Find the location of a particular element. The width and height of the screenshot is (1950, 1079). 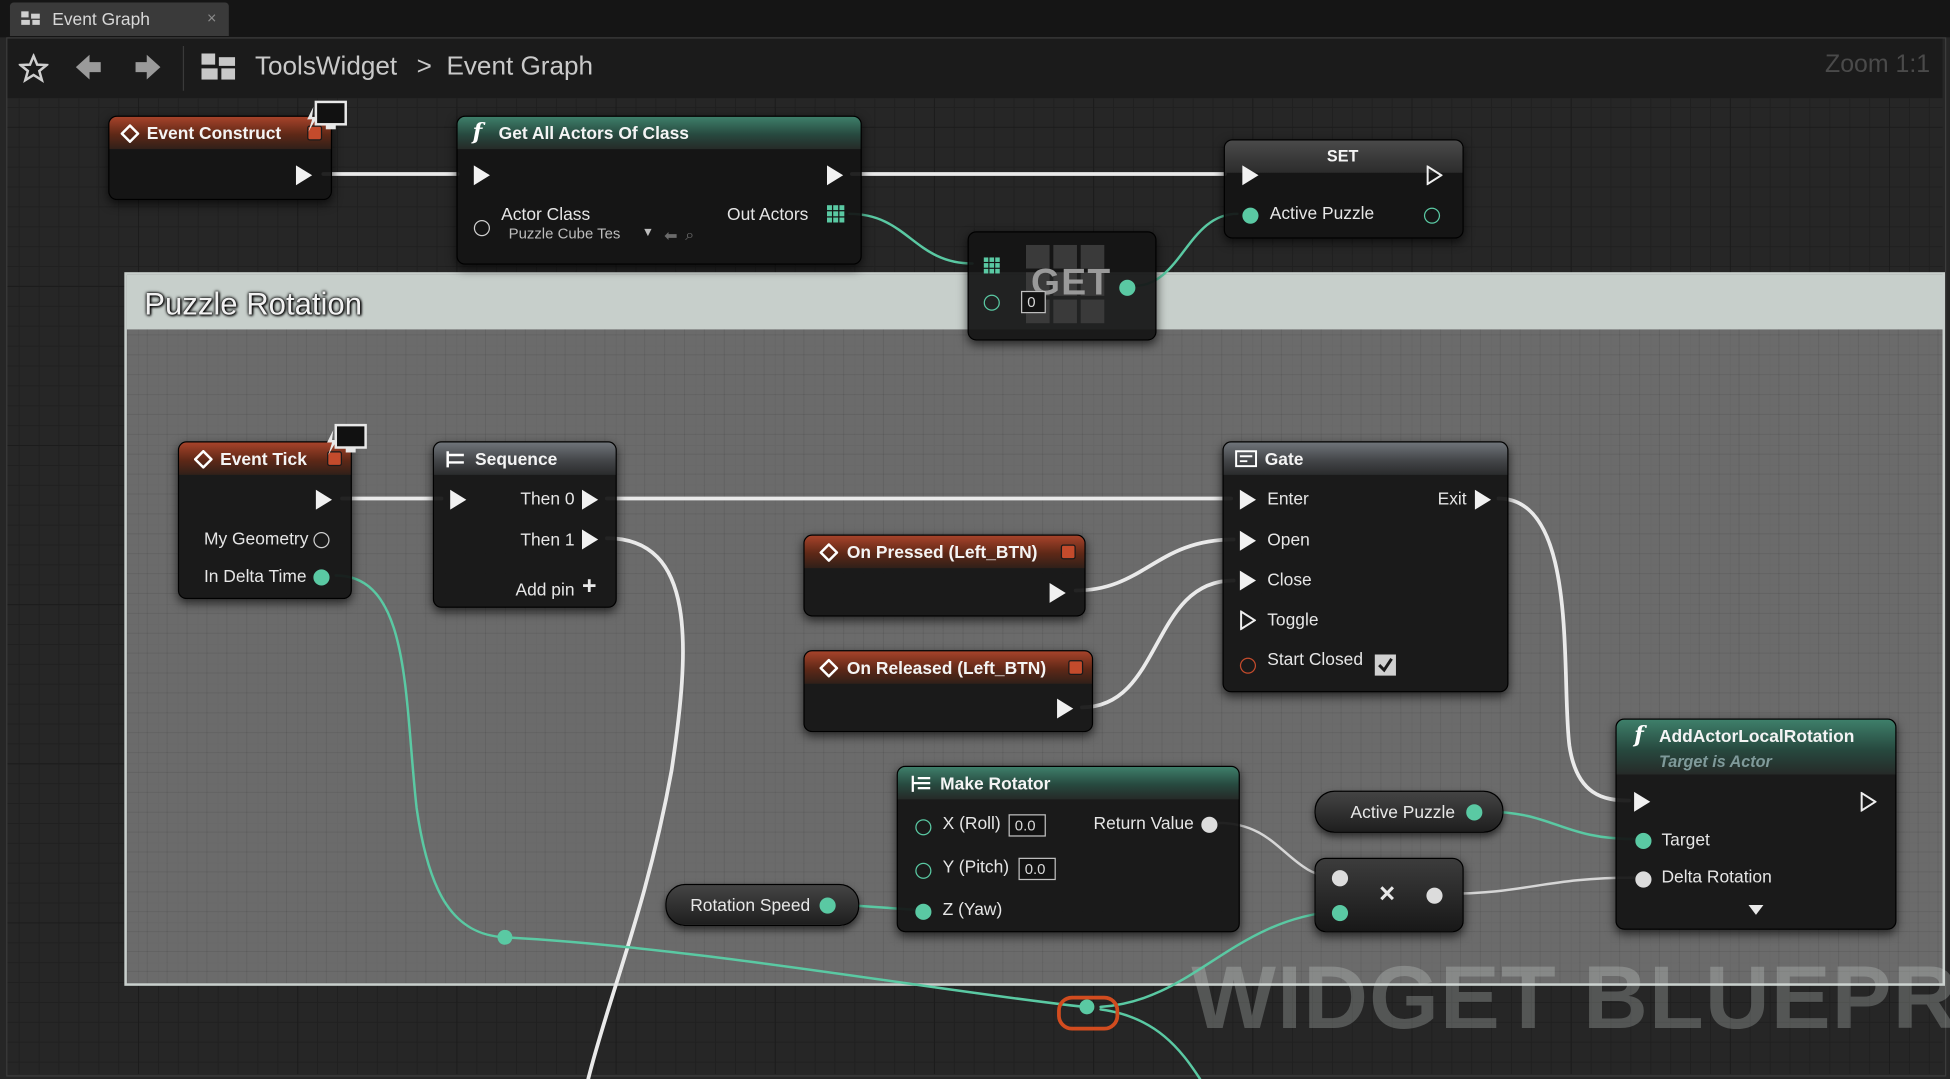

target-pin is located at coordinates (1643, 841).